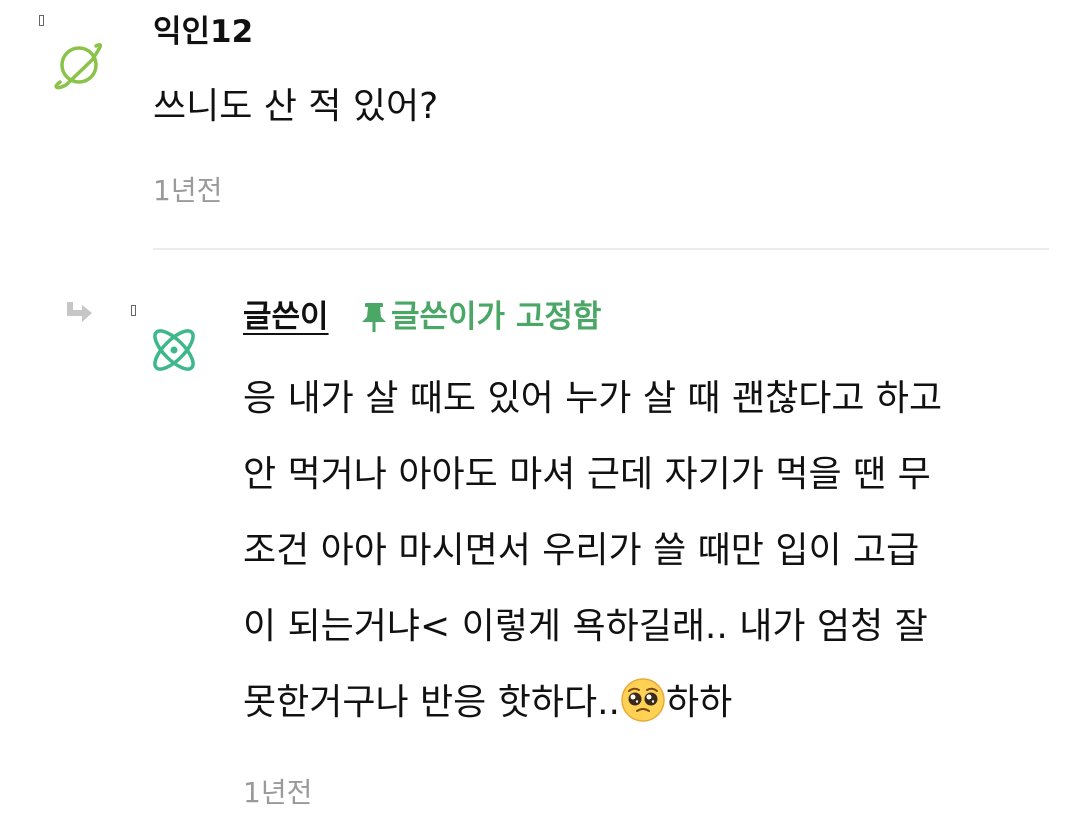  I want to click on reply-line-last: 못한거구나 반응 핫하다.. 하하, so click(592, 713).